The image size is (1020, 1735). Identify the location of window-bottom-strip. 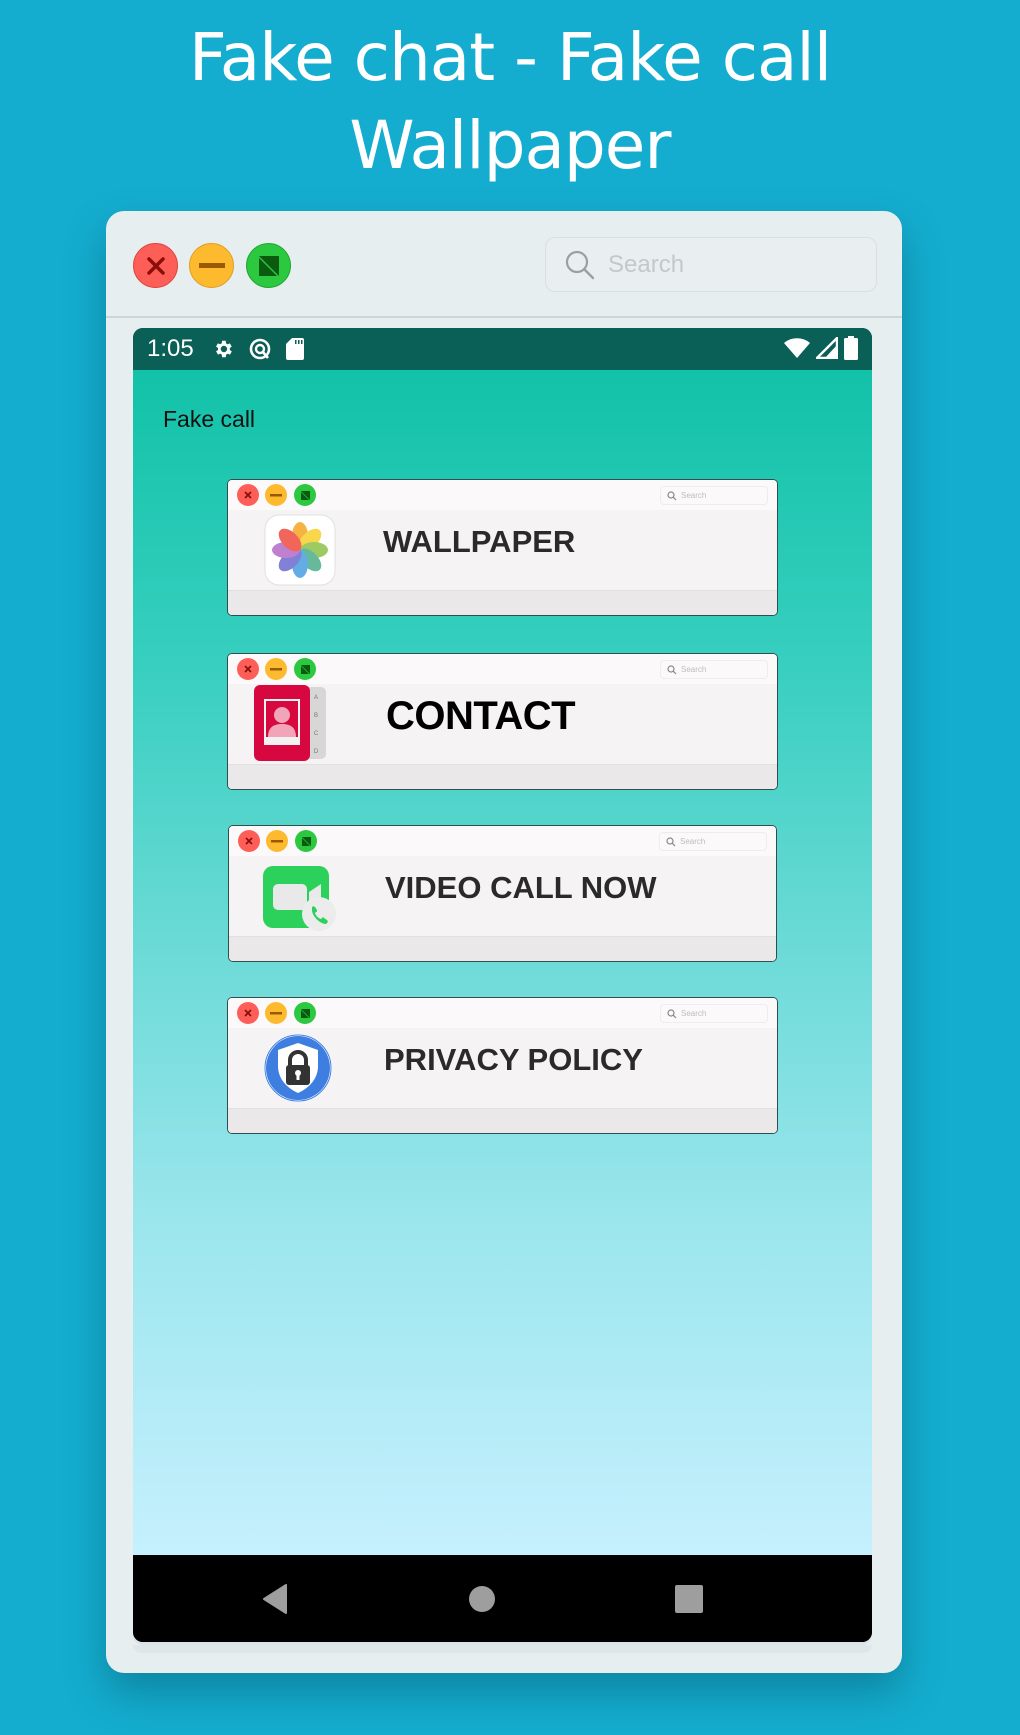
(502, 1649).